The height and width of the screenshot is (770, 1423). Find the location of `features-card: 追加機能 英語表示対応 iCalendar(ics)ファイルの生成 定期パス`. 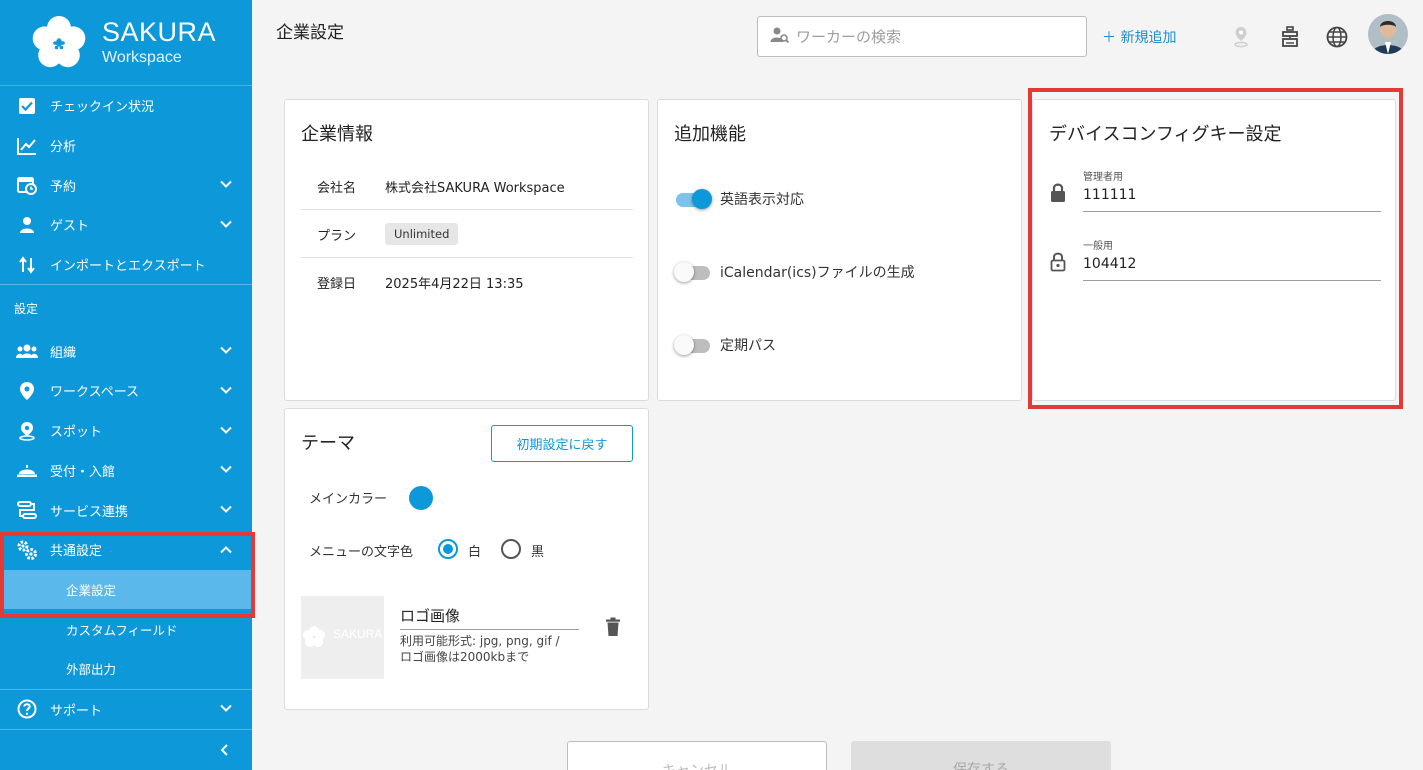

features-card: 追加機能 英語表示対応 iCalendar(ics)ファイルの生成 定期パス is located at coordinates (839, 250).